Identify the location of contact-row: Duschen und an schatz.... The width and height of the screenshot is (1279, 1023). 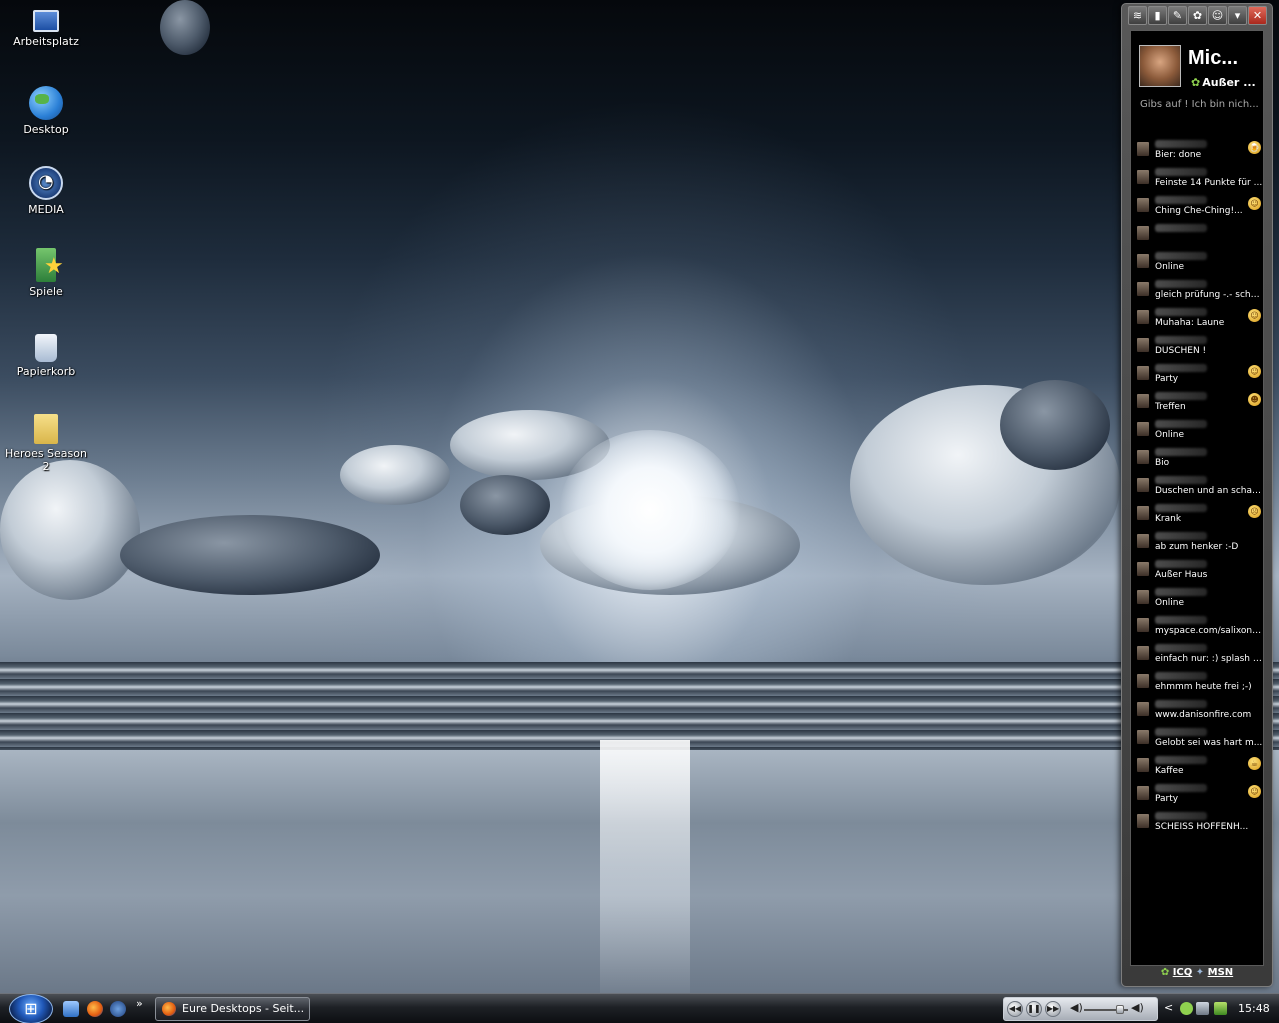
(1198, 489).